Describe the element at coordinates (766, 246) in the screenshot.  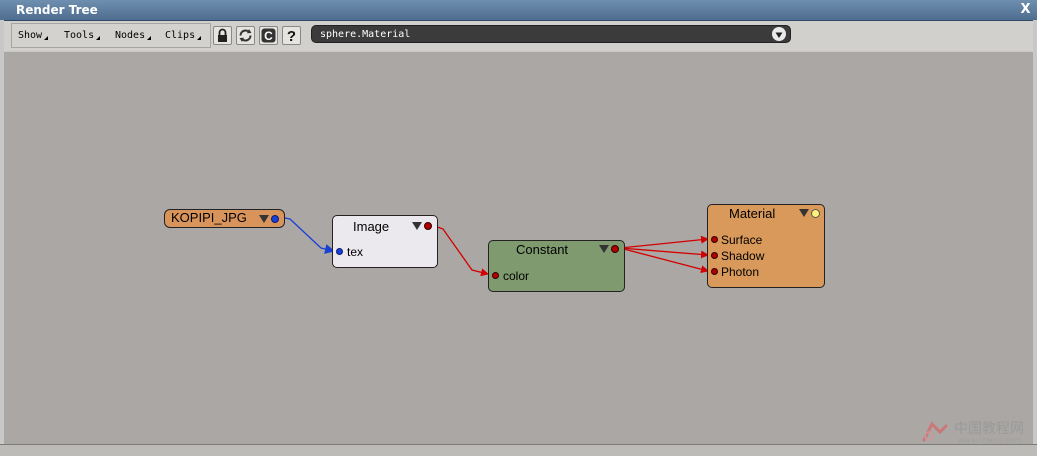
I see `node-material: Material Surface Shadow Photon` at that location.